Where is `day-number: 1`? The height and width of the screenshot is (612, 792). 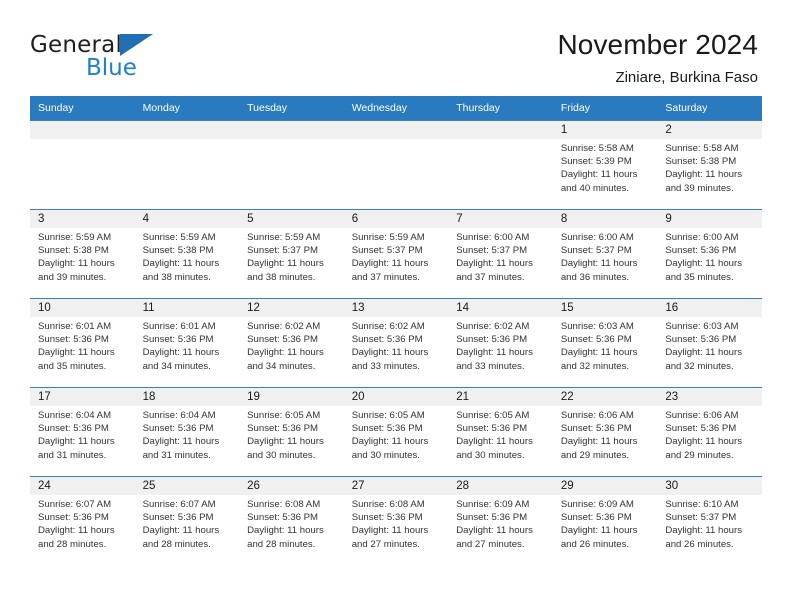
day-number: 1 is located at coordinates (605, 130).